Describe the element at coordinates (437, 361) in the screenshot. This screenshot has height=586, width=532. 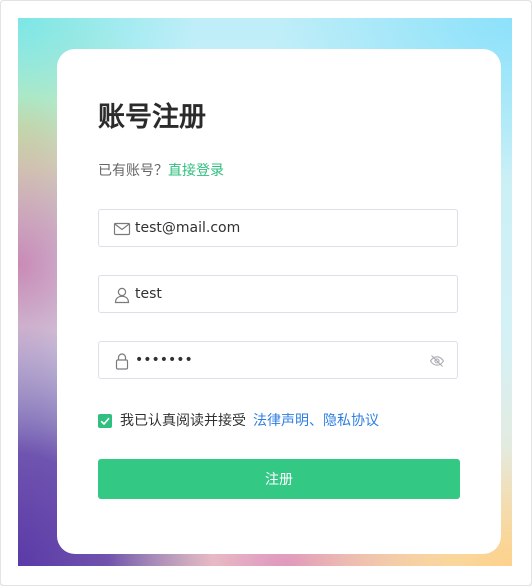
I see `eye-off-icon` at that location.